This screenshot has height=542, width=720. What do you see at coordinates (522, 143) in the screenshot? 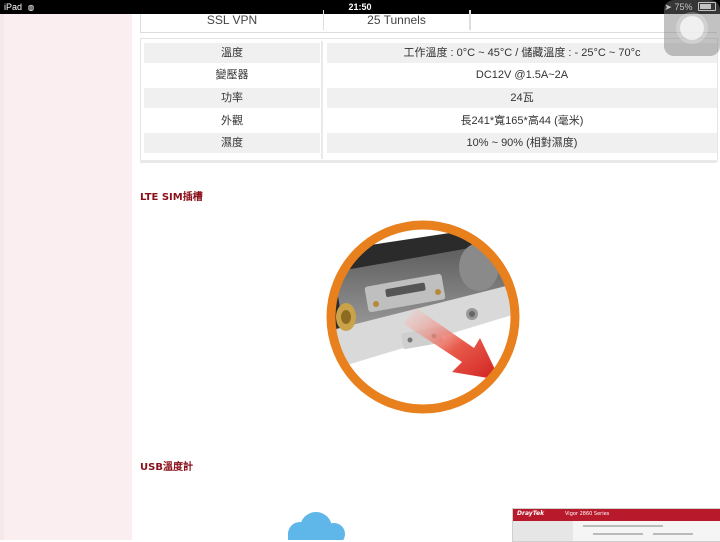
I see `spec-value: 10% ~ 90% (相對濕度)` at bounding box center [522, 143].